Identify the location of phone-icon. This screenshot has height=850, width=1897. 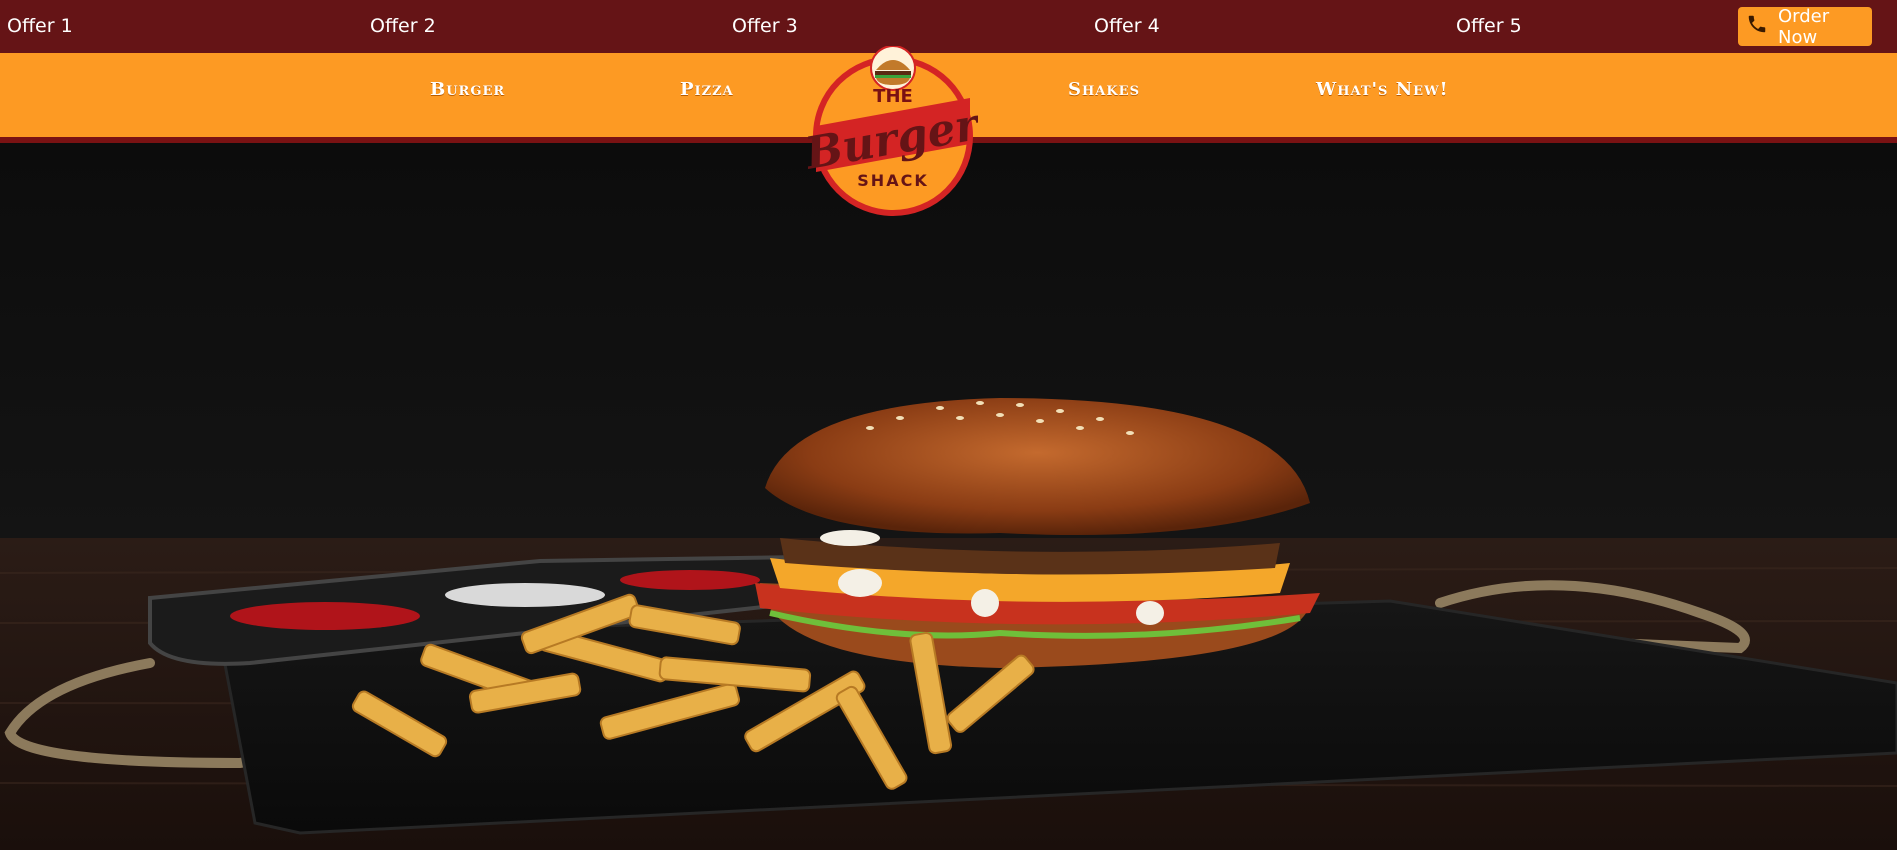
(1762, 26).